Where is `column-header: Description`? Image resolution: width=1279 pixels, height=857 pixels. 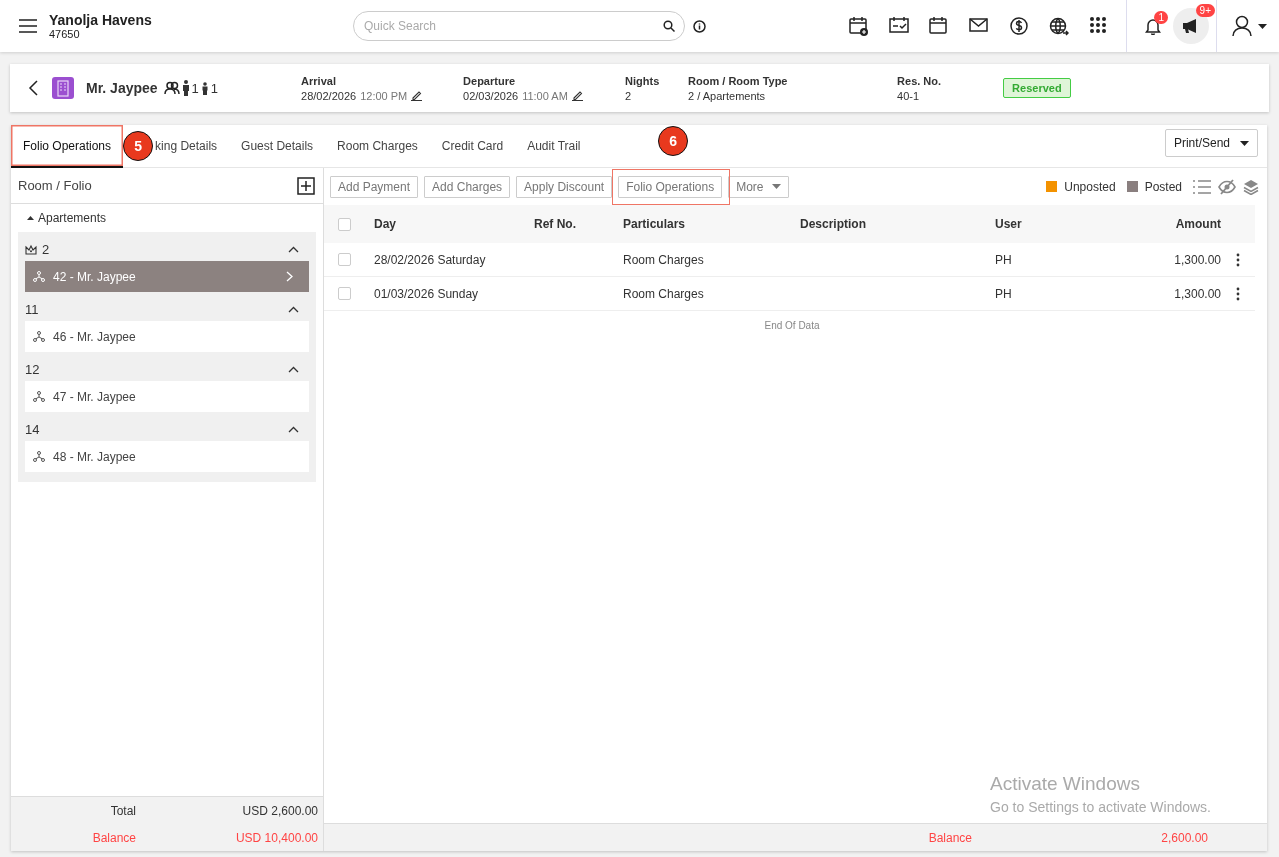 column-header: Description is located at coordinates (887, 224).